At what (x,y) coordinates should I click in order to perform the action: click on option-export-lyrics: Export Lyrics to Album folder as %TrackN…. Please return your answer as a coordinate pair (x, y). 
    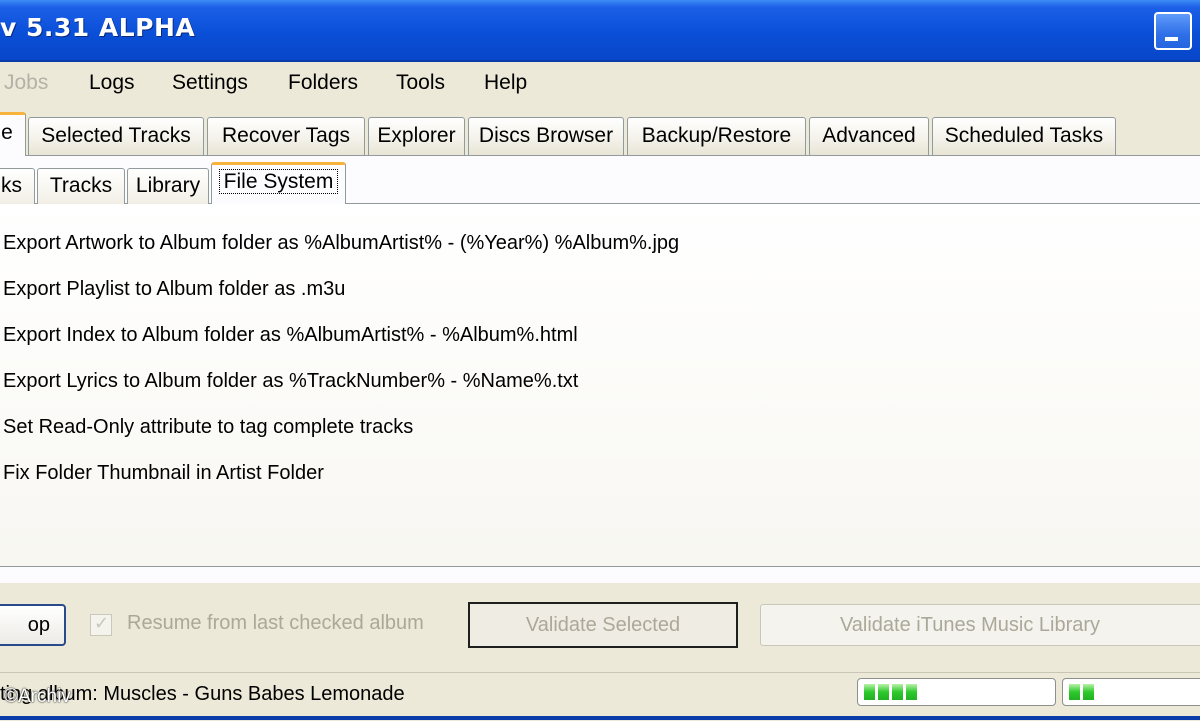
    Looking at the image, I should click on (290, 381).